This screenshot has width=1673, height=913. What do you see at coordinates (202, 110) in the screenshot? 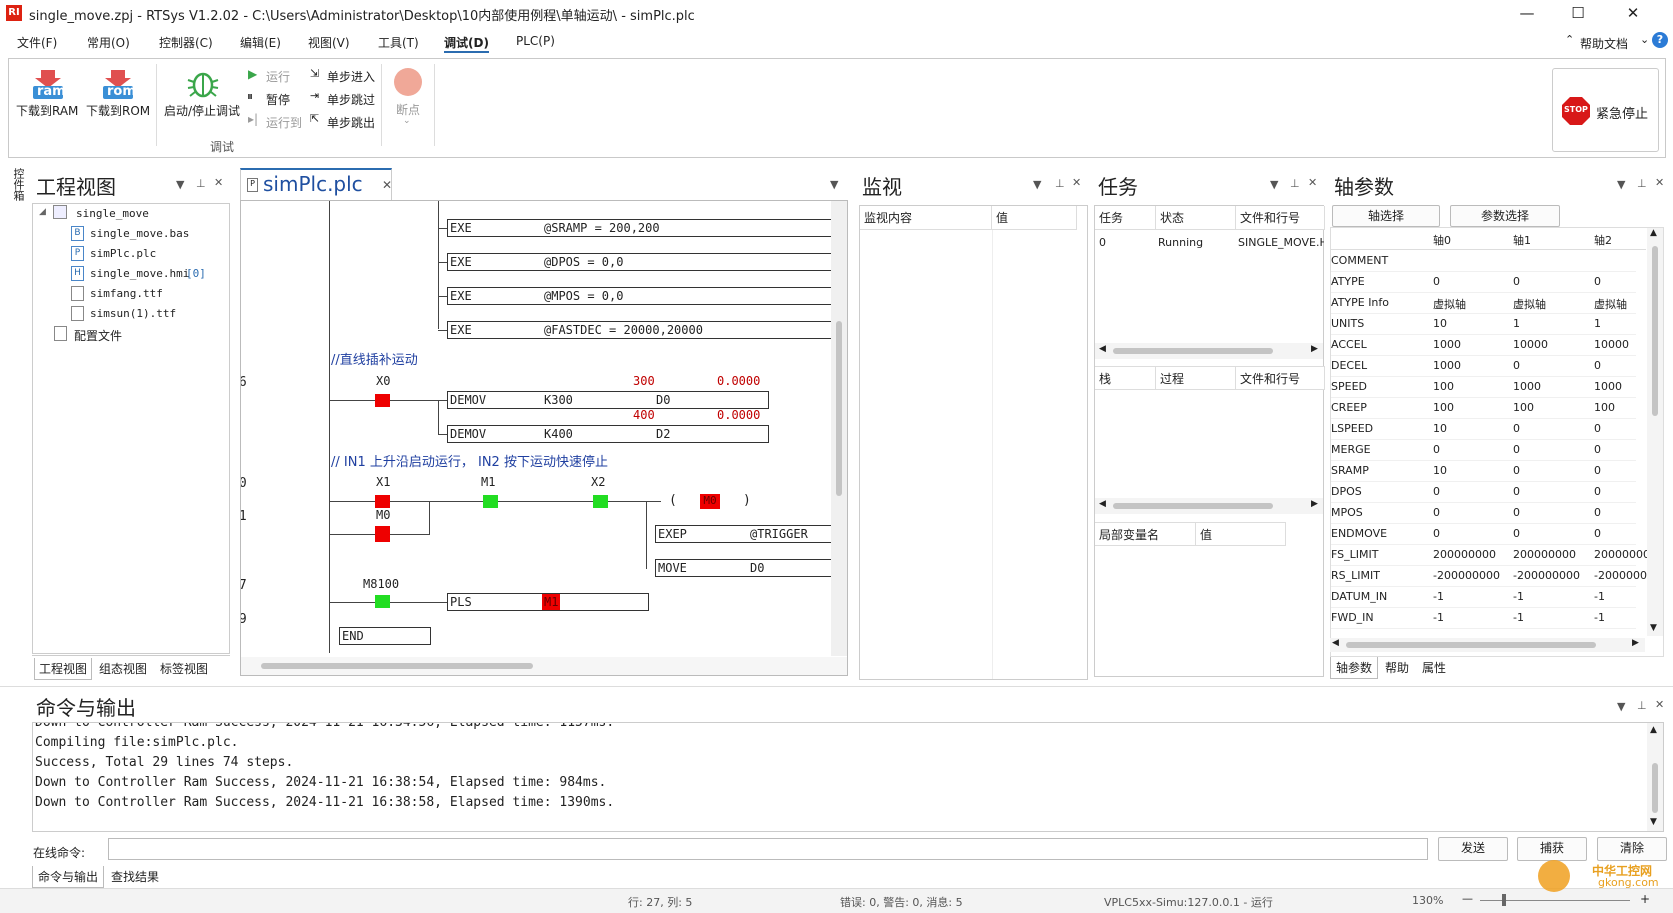
I see `start-stop-debug-button: 启动/停止调试` at bounding box center [202, 110].